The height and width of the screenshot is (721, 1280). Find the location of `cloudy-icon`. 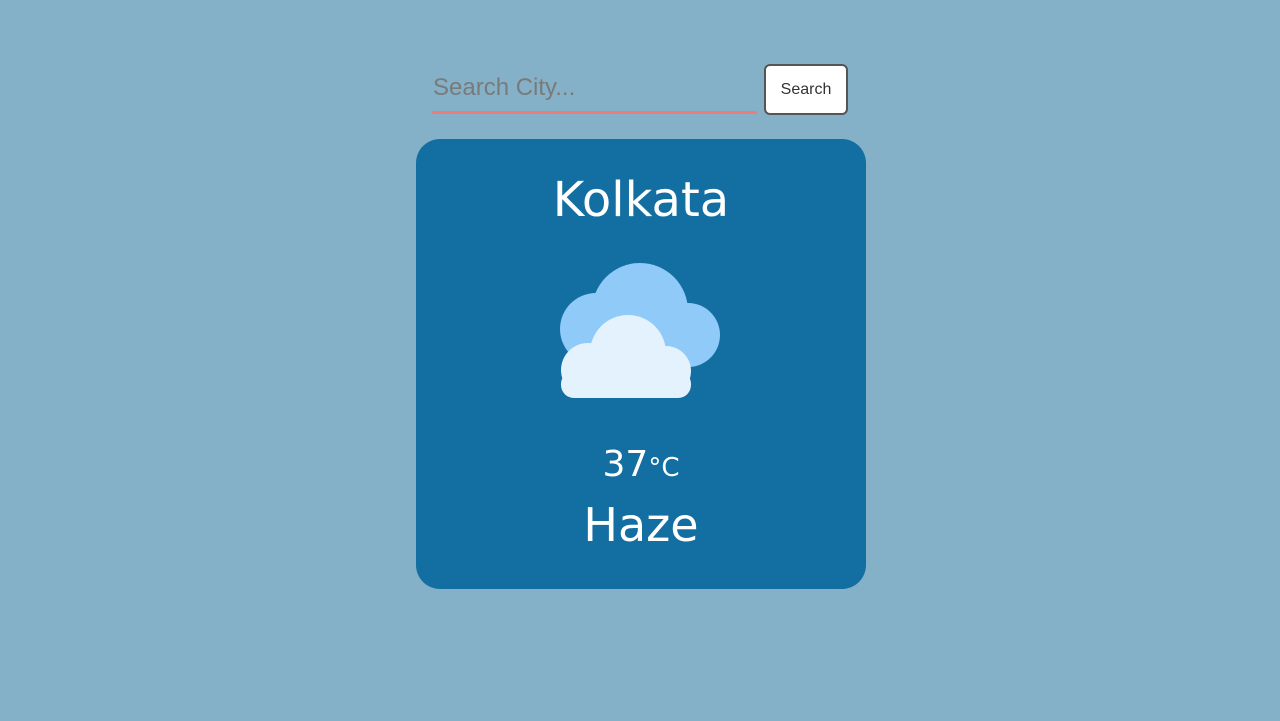

cloudy-icon is located at coordinates (641, 331).